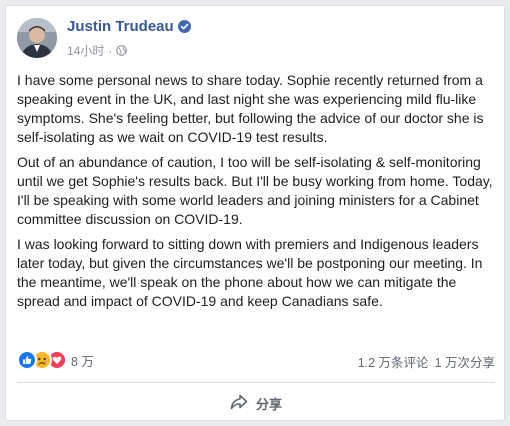 This screenshot has height=426, width=510. I want to click on comments-count-link: 1.2 万条评论, so click(393, 361).